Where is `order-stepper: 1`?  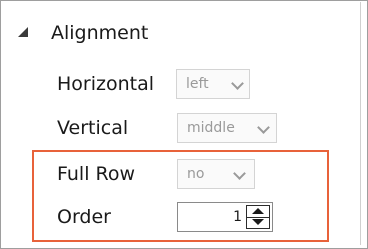
order-stepper: 1 is located at coordinates (225, 217).